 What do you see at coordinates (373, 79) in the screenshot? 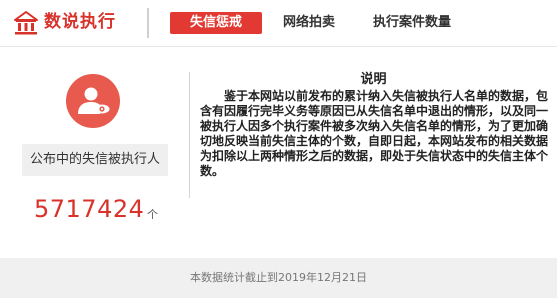
I see `explanation-title: 说明` at bounding box center [373, 79].